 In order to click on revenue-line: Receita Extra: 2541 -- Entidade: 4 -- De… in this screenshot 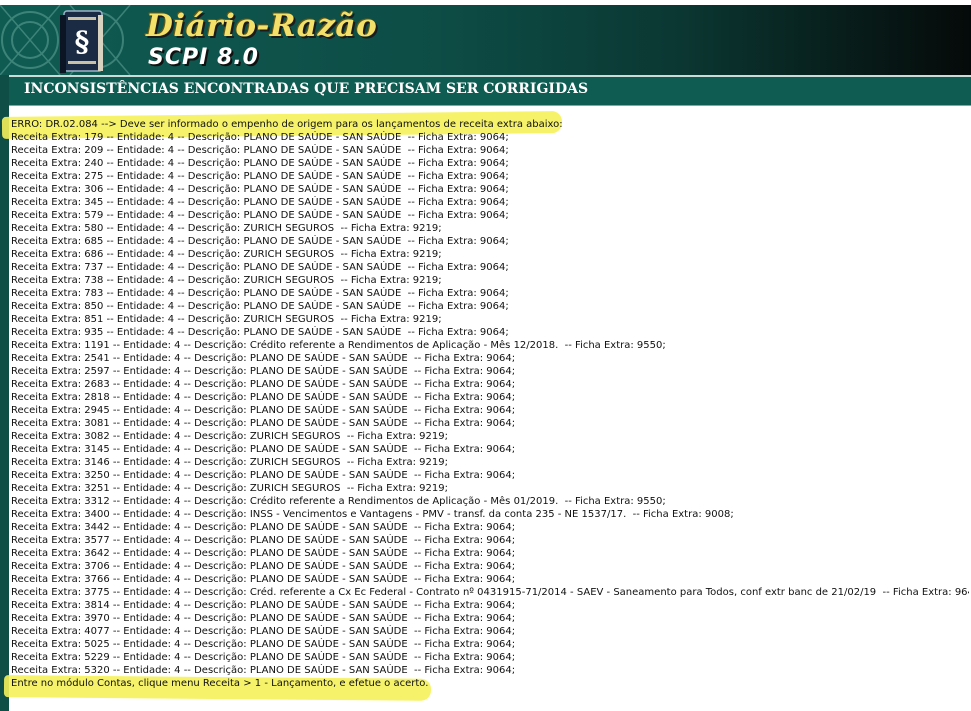, I will do `click(263, 358)`.